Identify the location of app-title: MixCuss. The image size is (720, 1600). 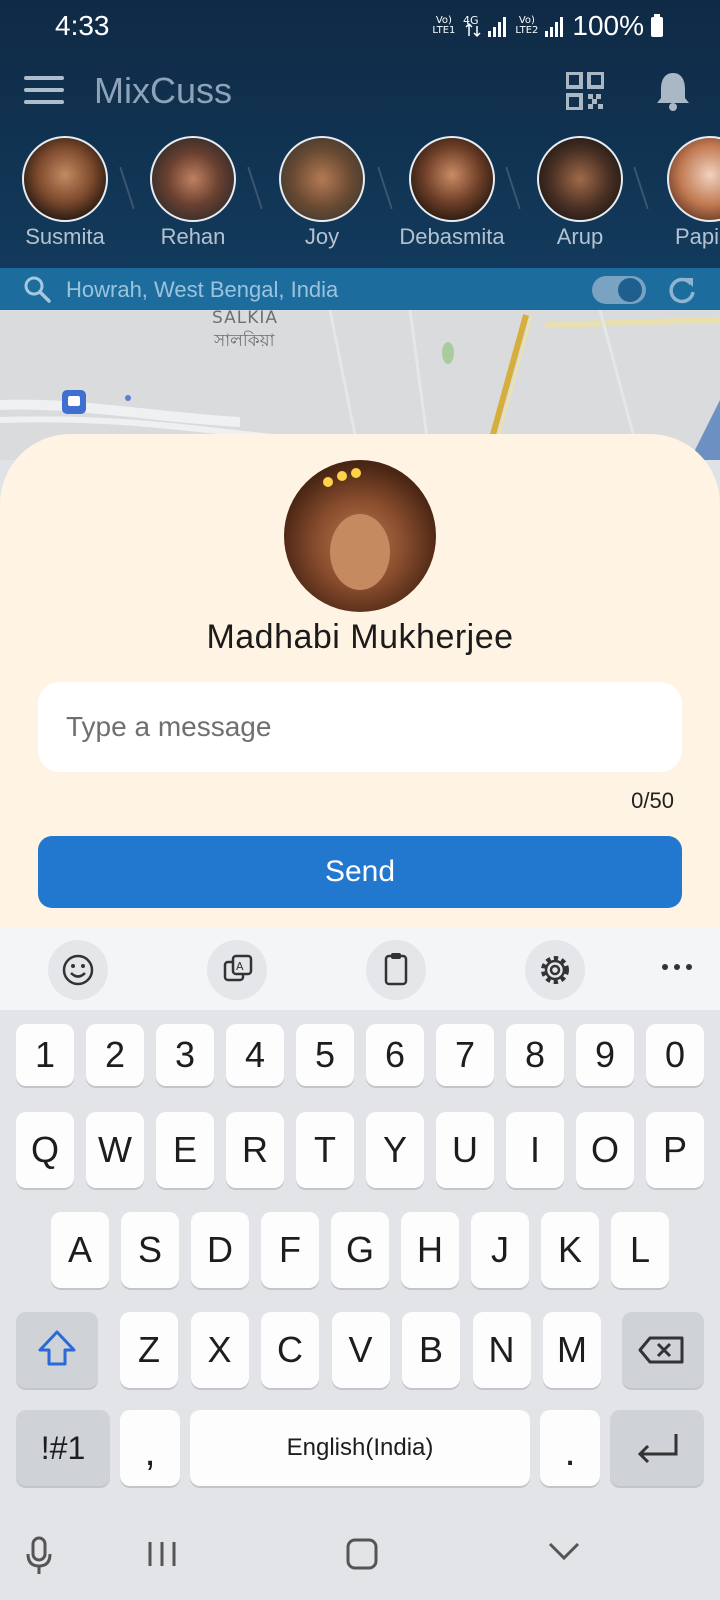
(163, 90).